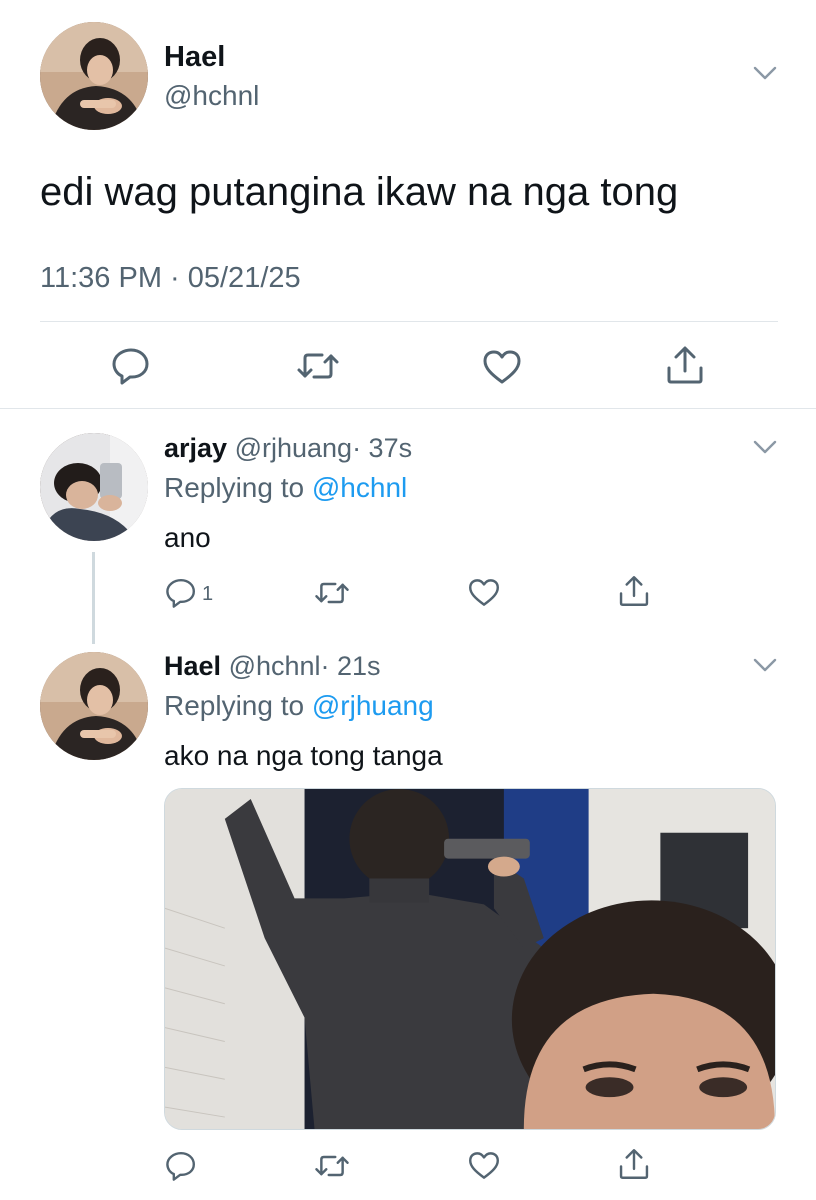  I want to click on main-avatar, so click(94, 76).